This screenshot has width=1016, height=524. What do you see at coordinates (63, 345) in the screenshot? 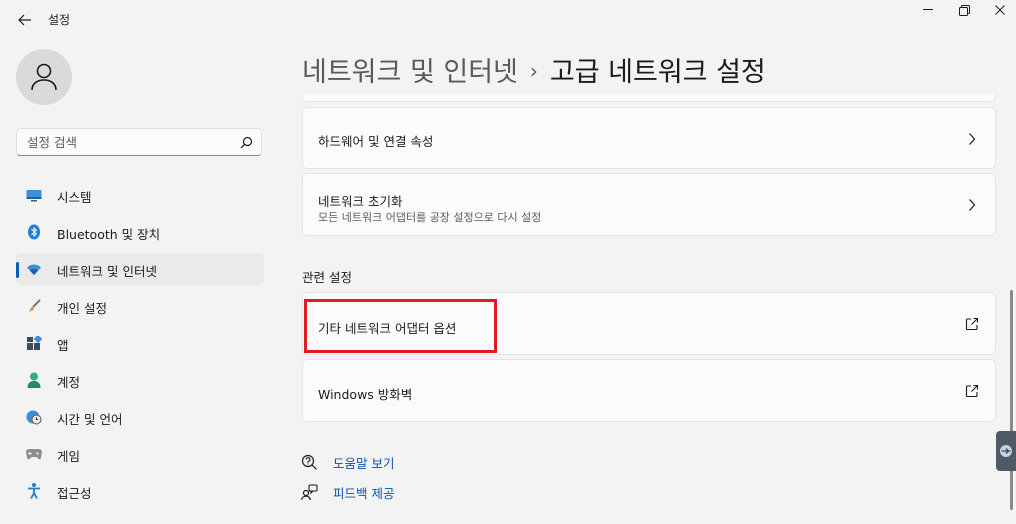
I see `sidebar-item-label: 앱` at bounding box center [63, 345].